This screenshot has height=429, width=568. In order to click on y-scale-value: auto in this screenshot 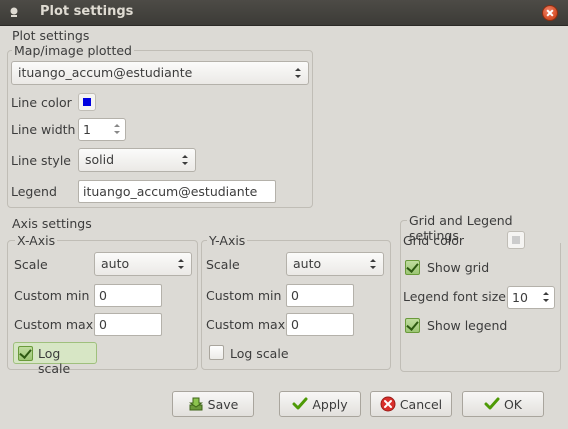, I will do `click(307, 263)`.